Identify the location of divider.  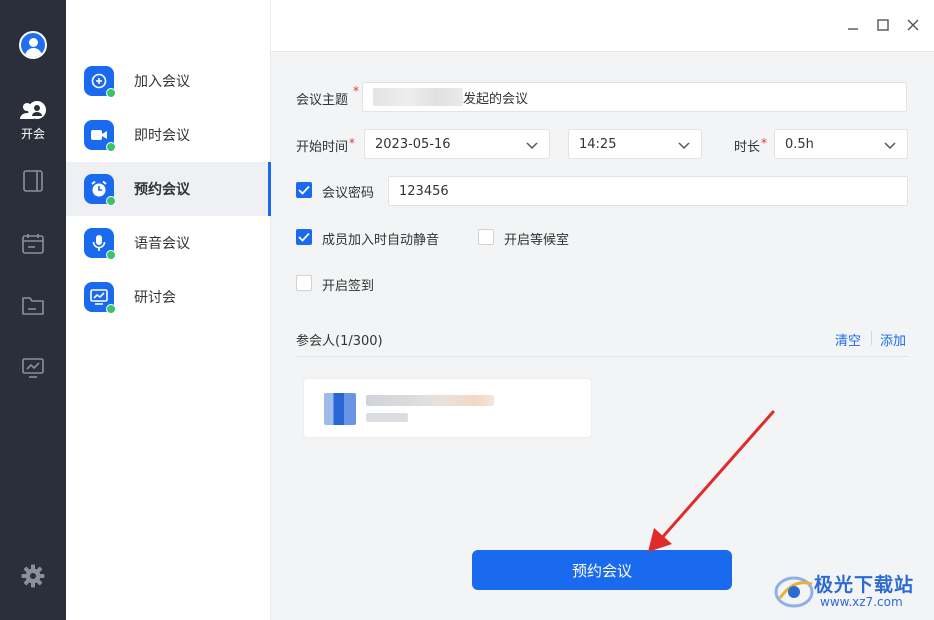
(871, 338).